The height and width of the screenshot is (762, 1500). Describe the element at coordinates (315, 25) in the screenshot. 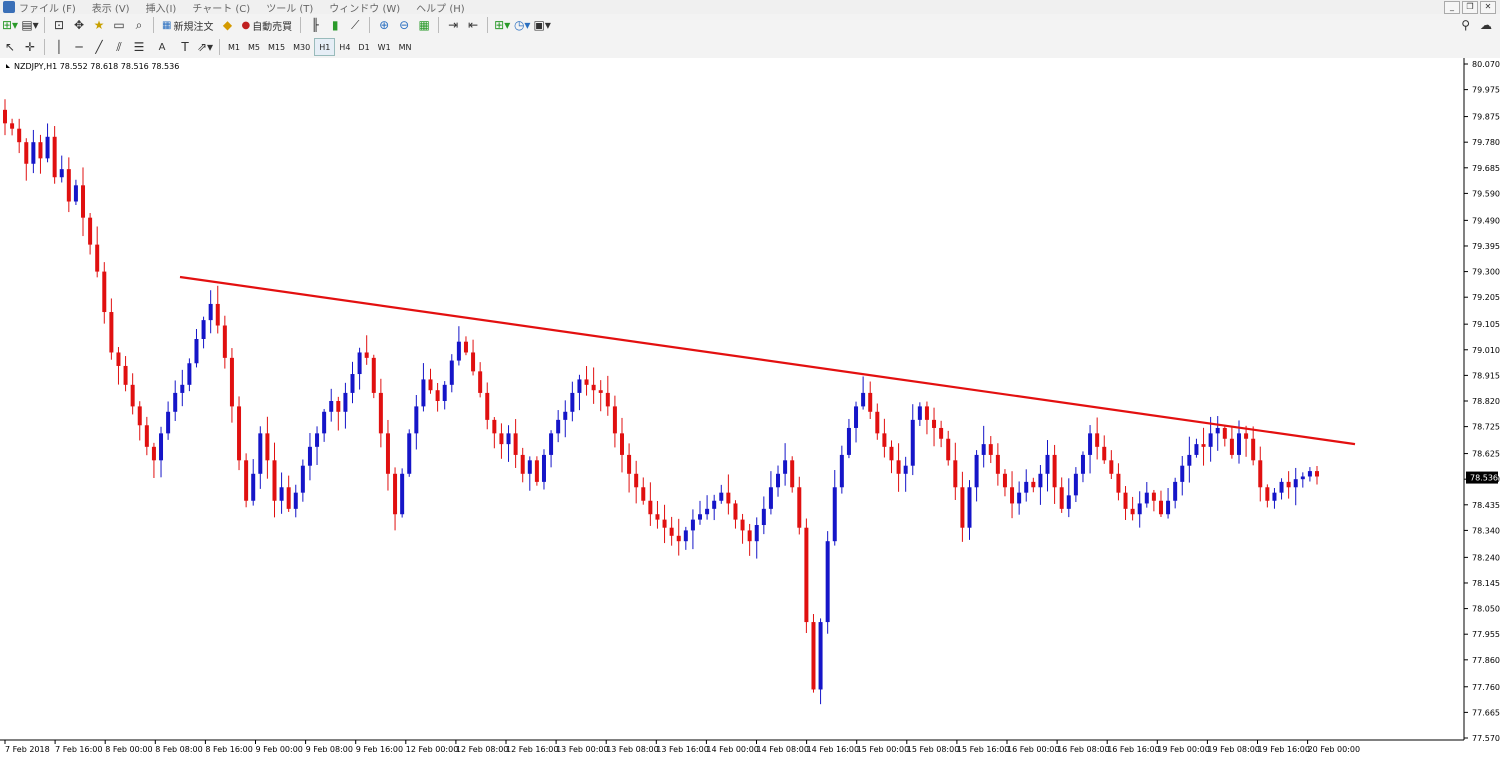

I see `bar-chart-icon: ╟` at that location.